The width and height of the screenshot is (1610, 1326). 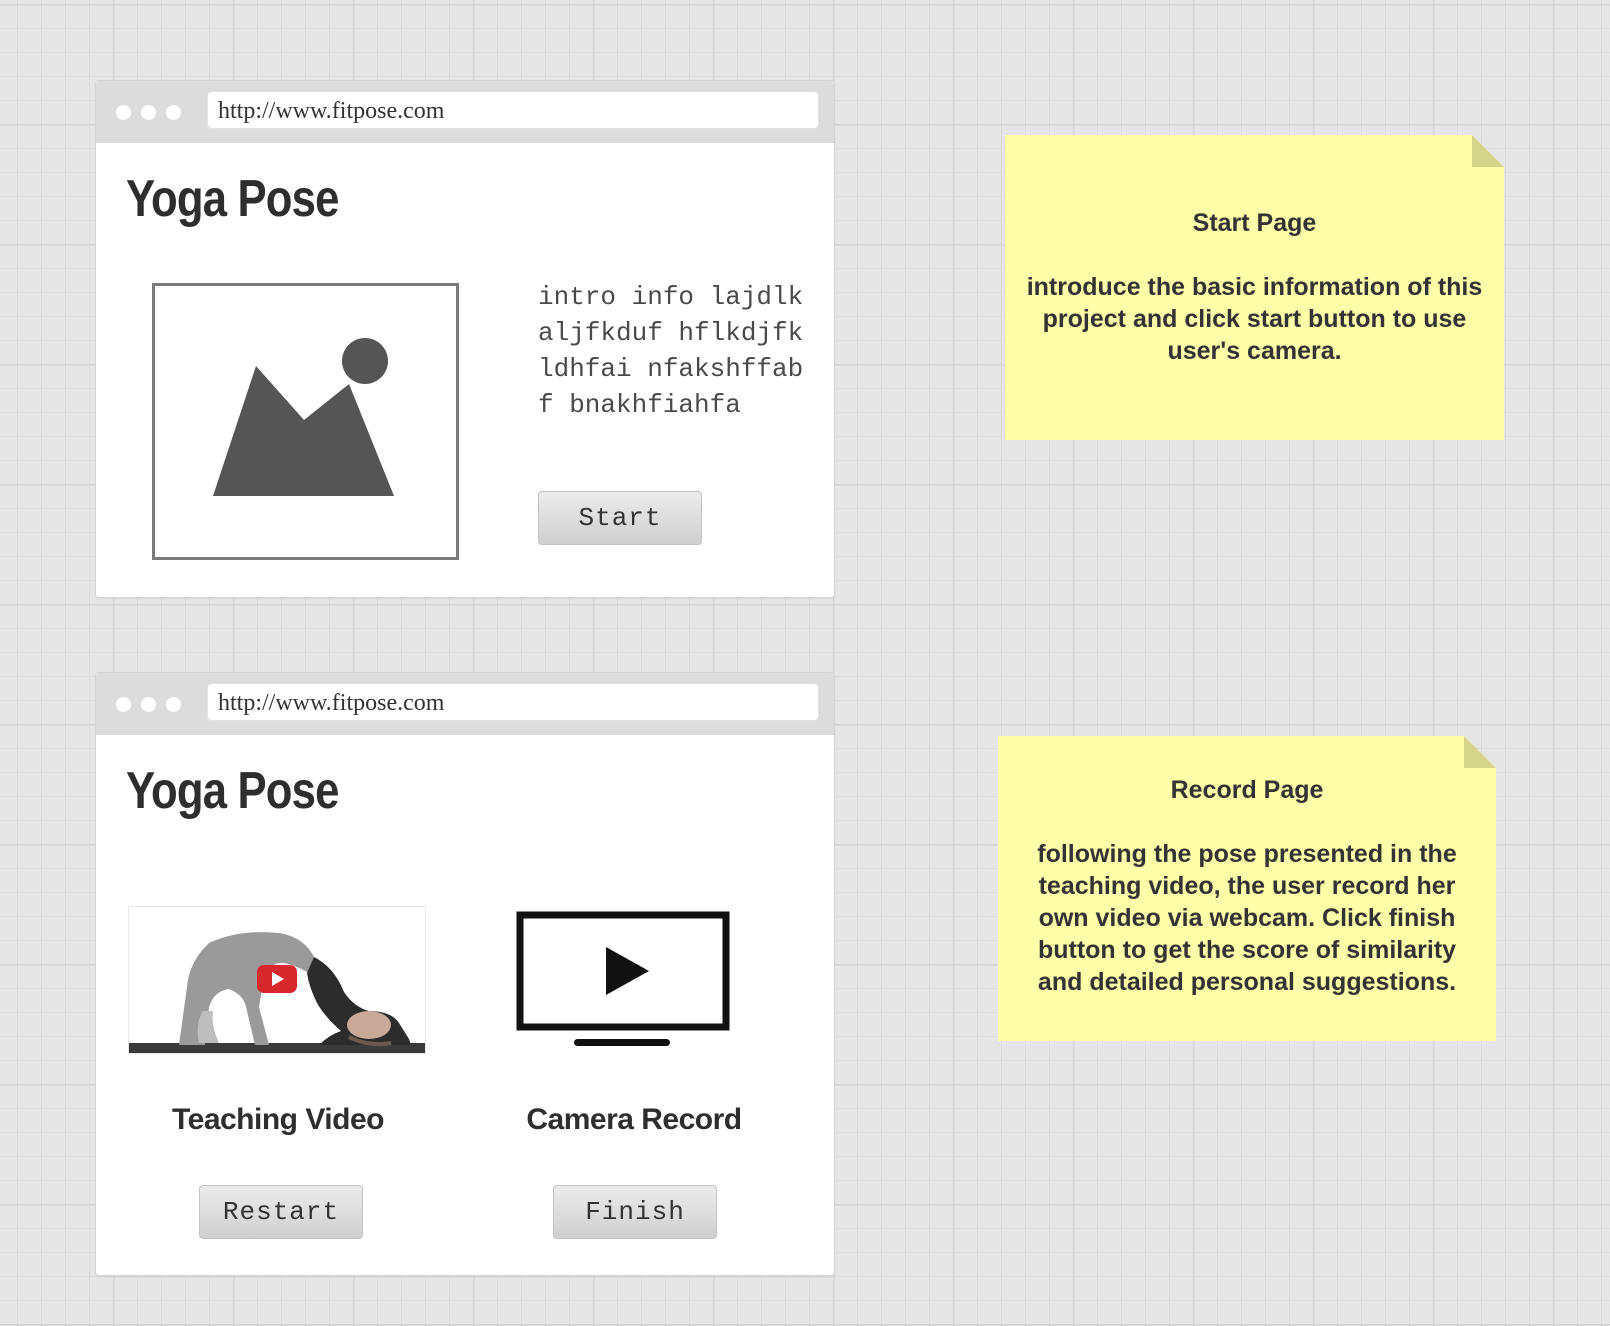 I want to click on note-title: Record Page, so click(x=1247, y=790).